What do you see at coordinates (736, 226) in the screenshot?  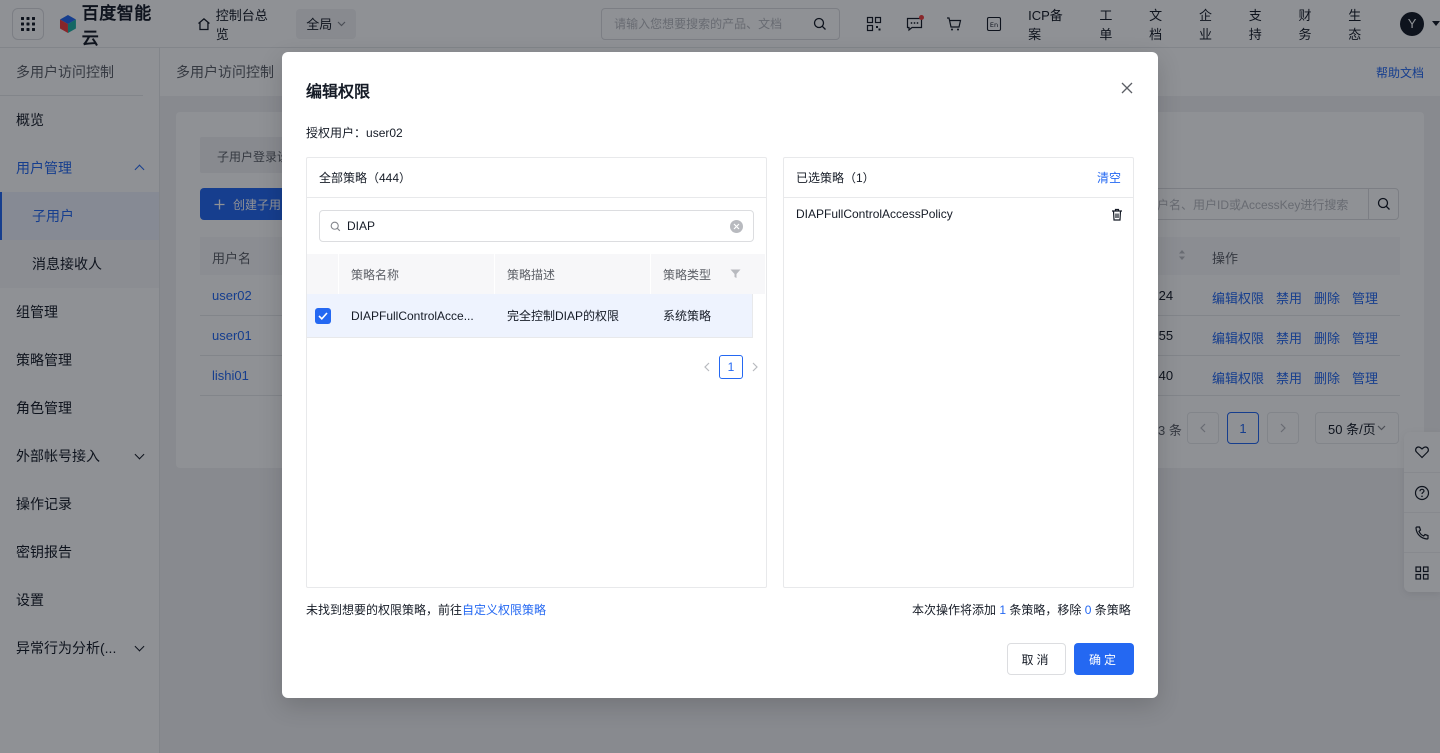 I see `clear-input-icon` at bounding box center [736, 226].